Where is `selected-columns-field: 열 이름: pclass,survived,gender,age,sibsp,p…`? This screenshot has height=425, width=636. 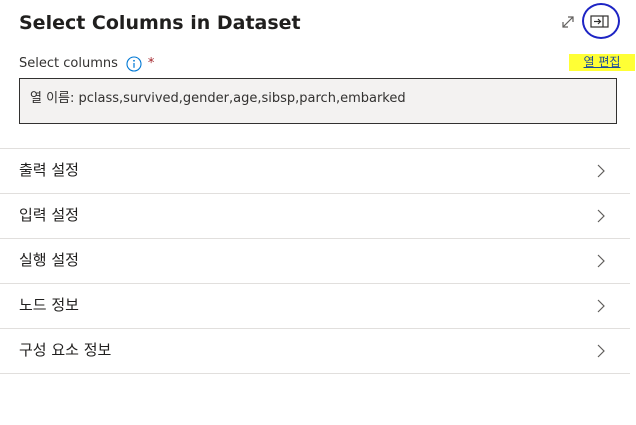 selected-columns-field: 열 이름: pclass,survived,gender,age,sibsp,p… is located at coordinates (318, 101).